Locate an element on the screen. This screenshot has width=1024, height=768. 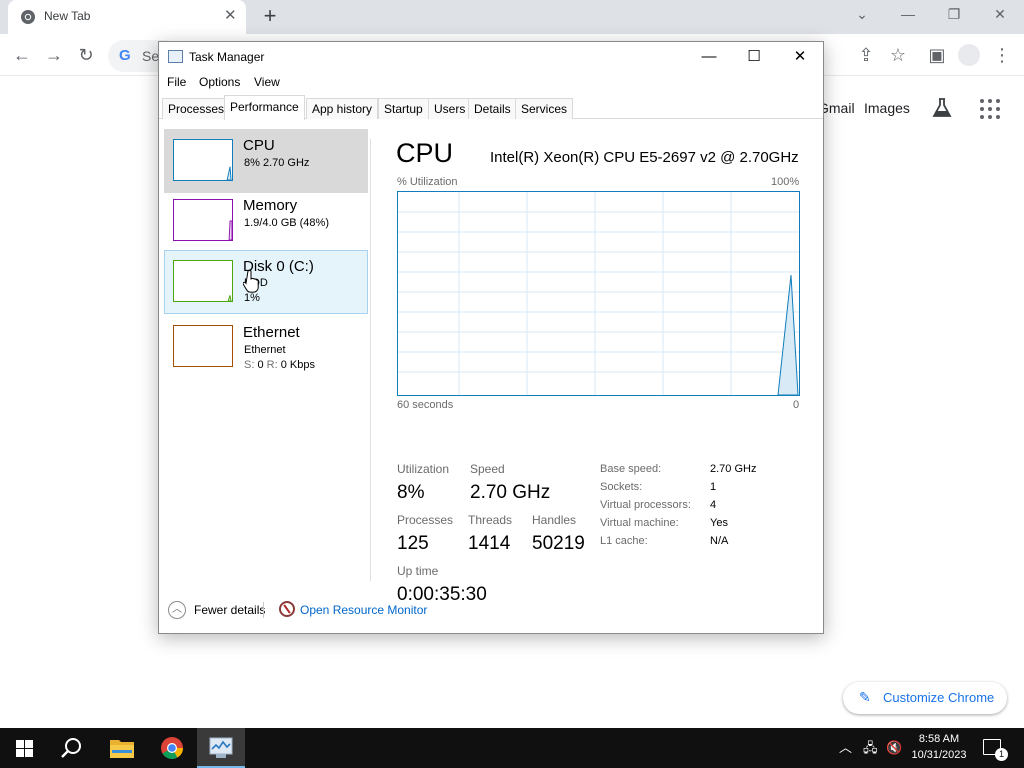
tab-processes: Processes is located at coordinates (196, 108).